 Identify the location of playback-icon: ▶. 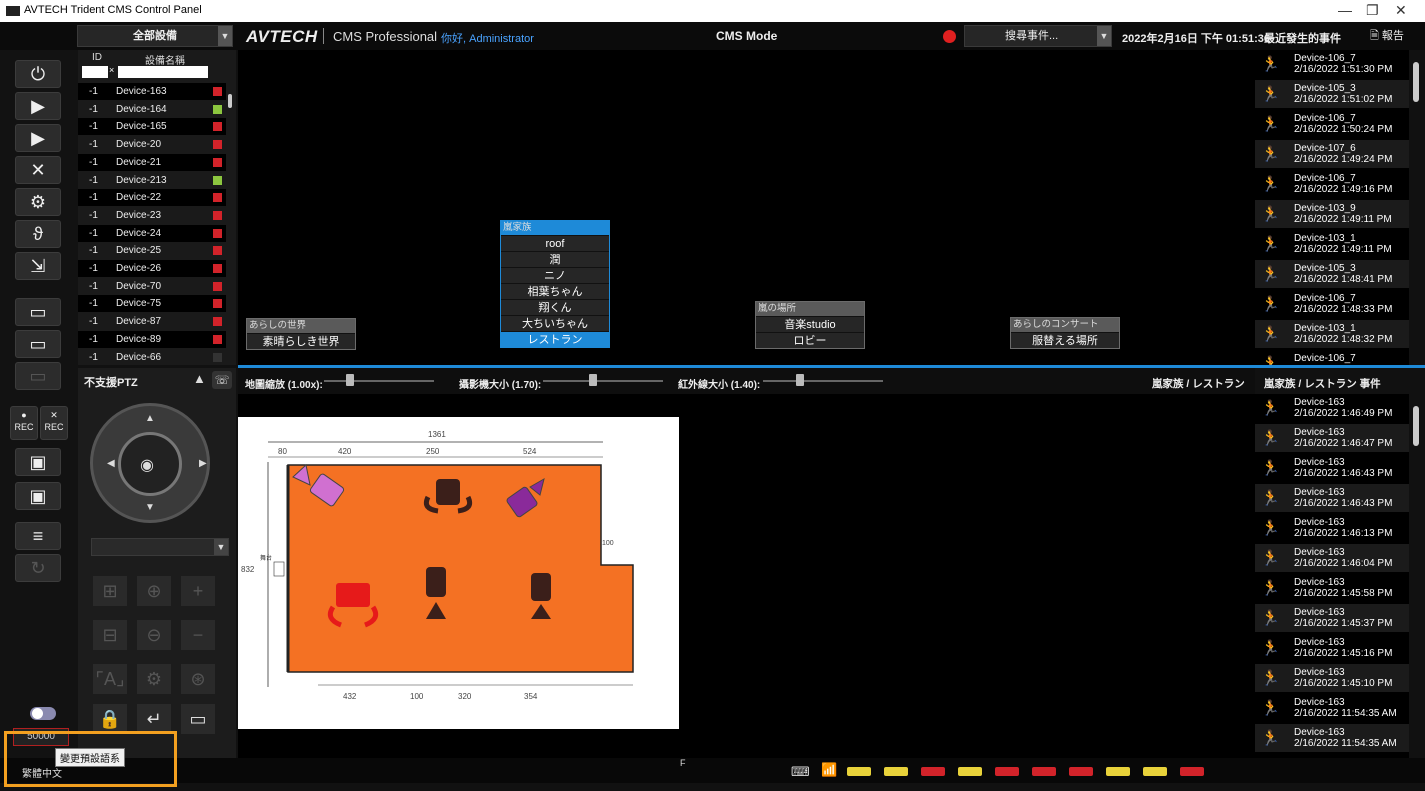
(38, 138).